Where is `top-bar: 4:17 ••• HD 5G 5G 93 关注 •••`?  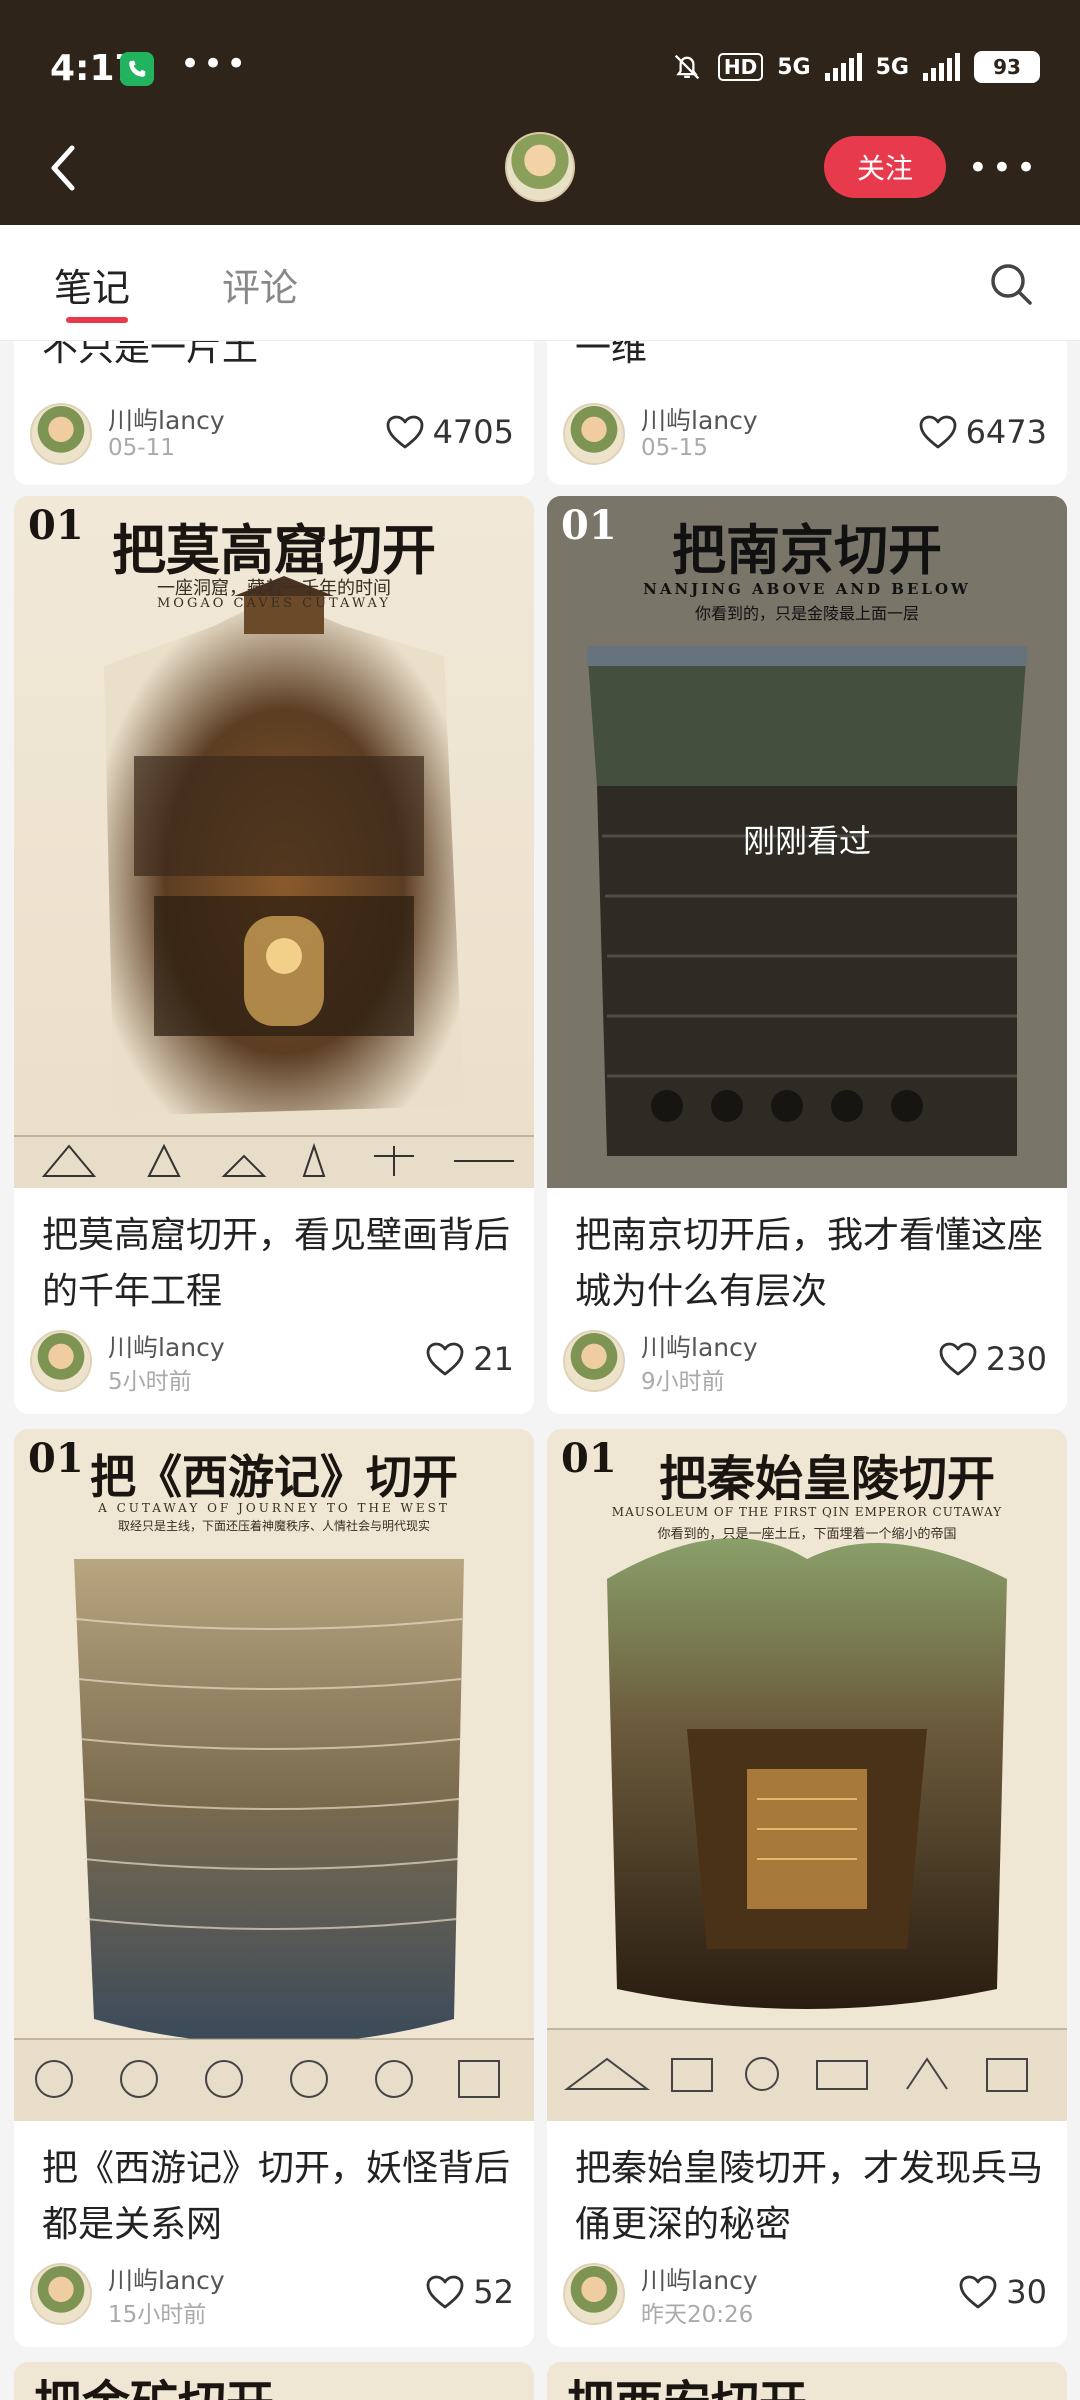 top-bar: 4:17 ••• HD 5G 5G 93 关注 ••• is located at coordinates (540, 112).